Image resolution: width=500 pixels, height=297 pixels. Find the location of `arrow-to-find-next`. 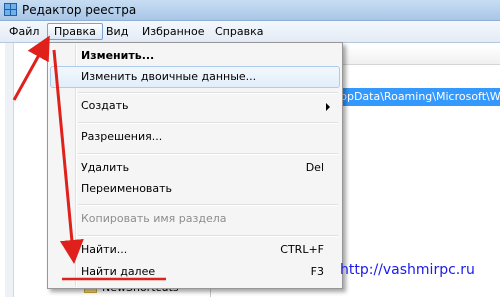

arrow-to-find-next is located at coordinates (68, 156).